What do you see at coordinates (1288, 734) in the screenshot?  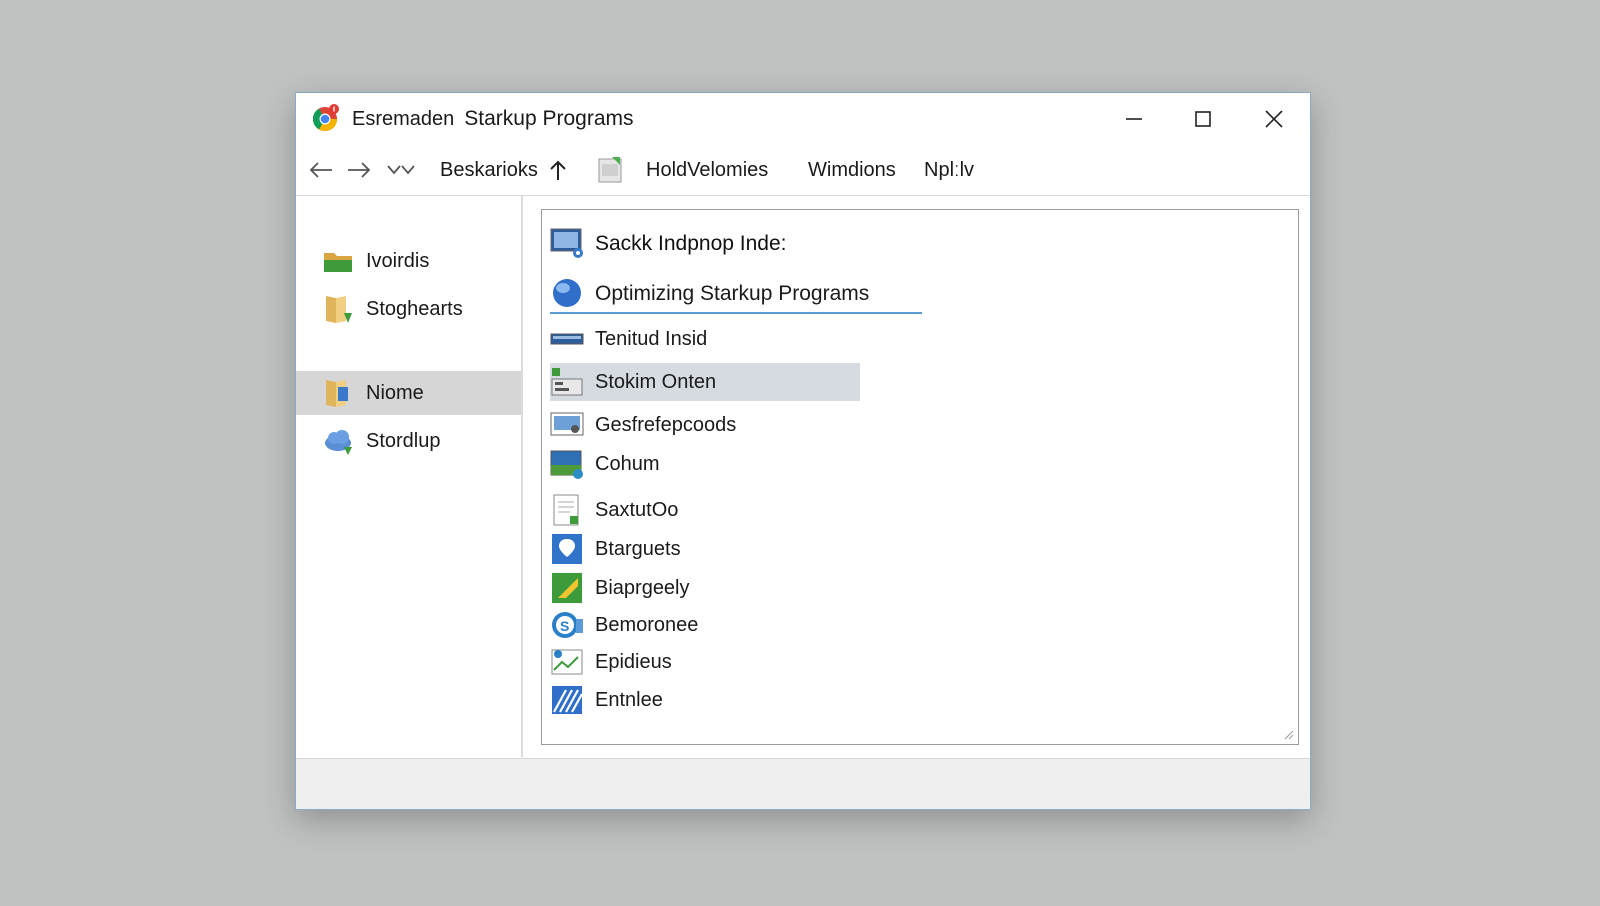 I see `resize-grip-icon` at bounding box center [1288, 734].